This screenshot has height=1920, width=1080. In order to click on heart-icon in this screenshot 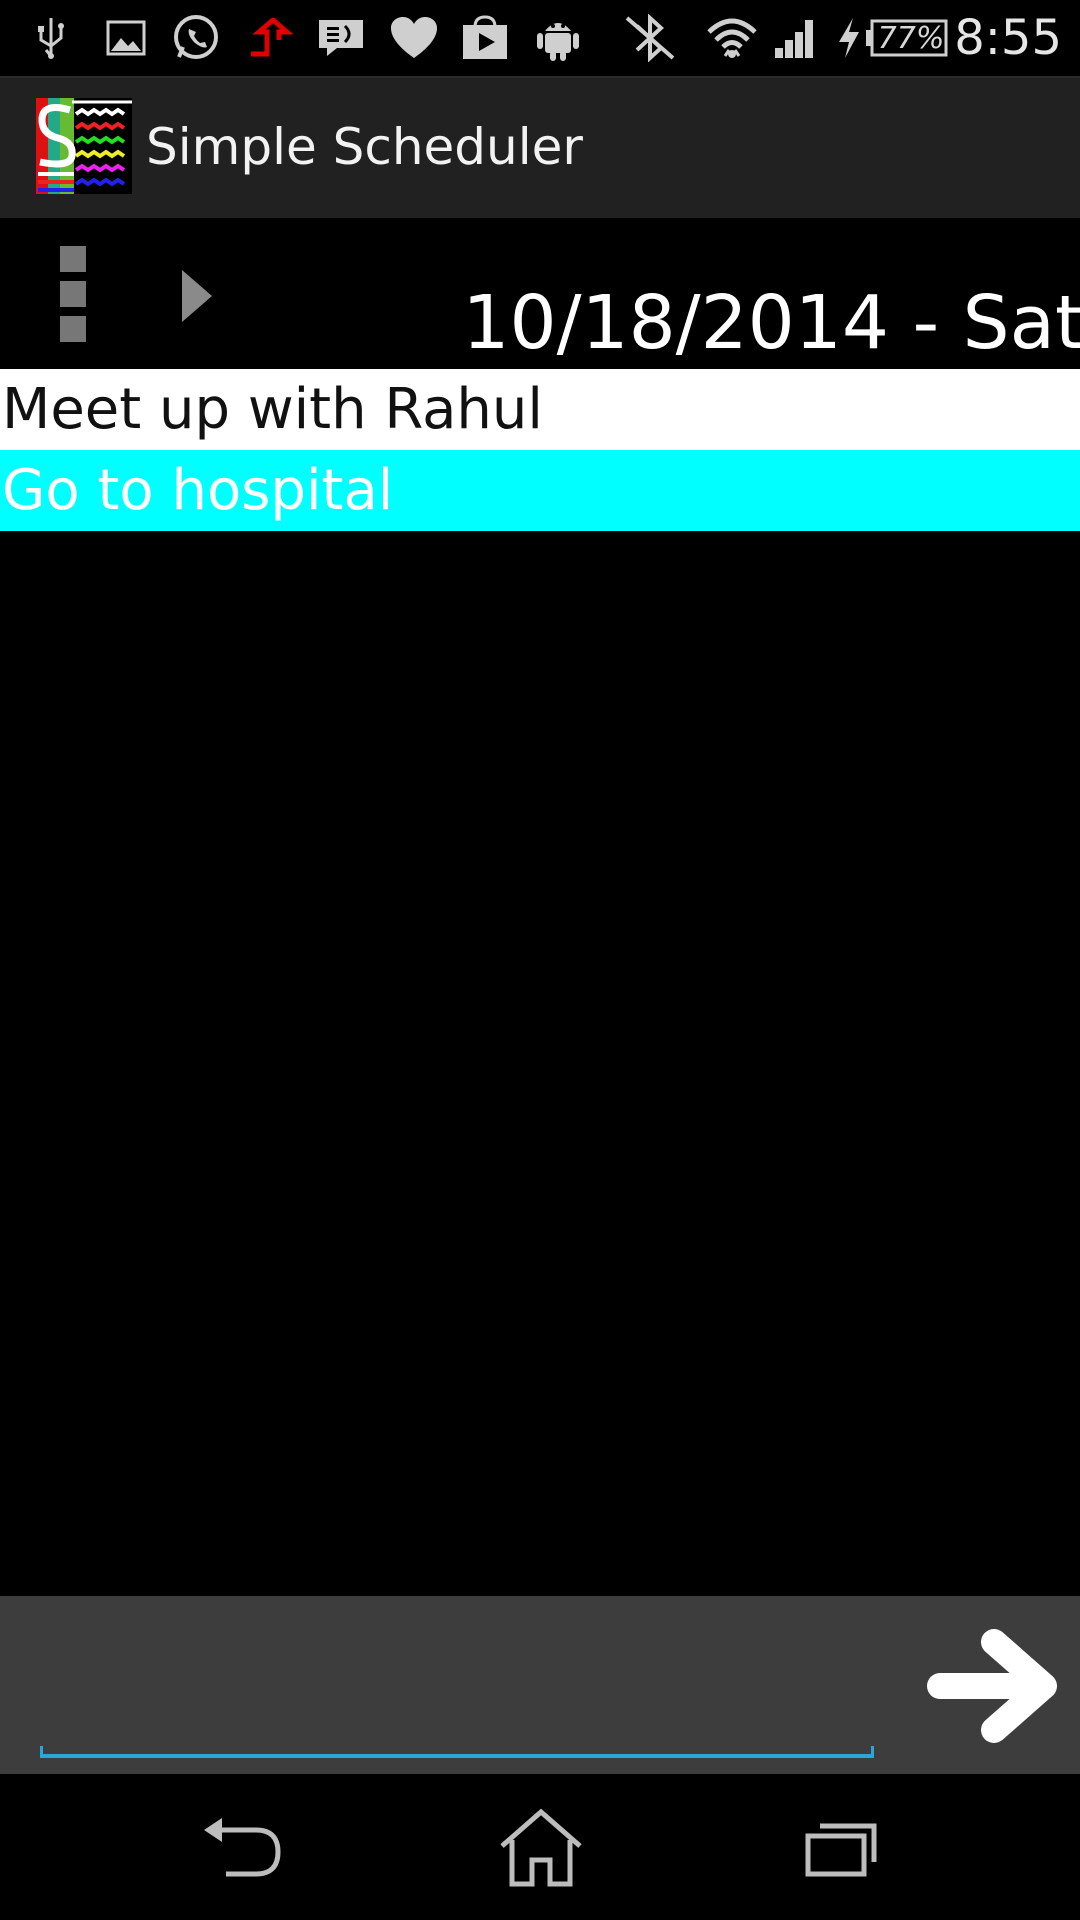, I will do `click(414, 38)`.